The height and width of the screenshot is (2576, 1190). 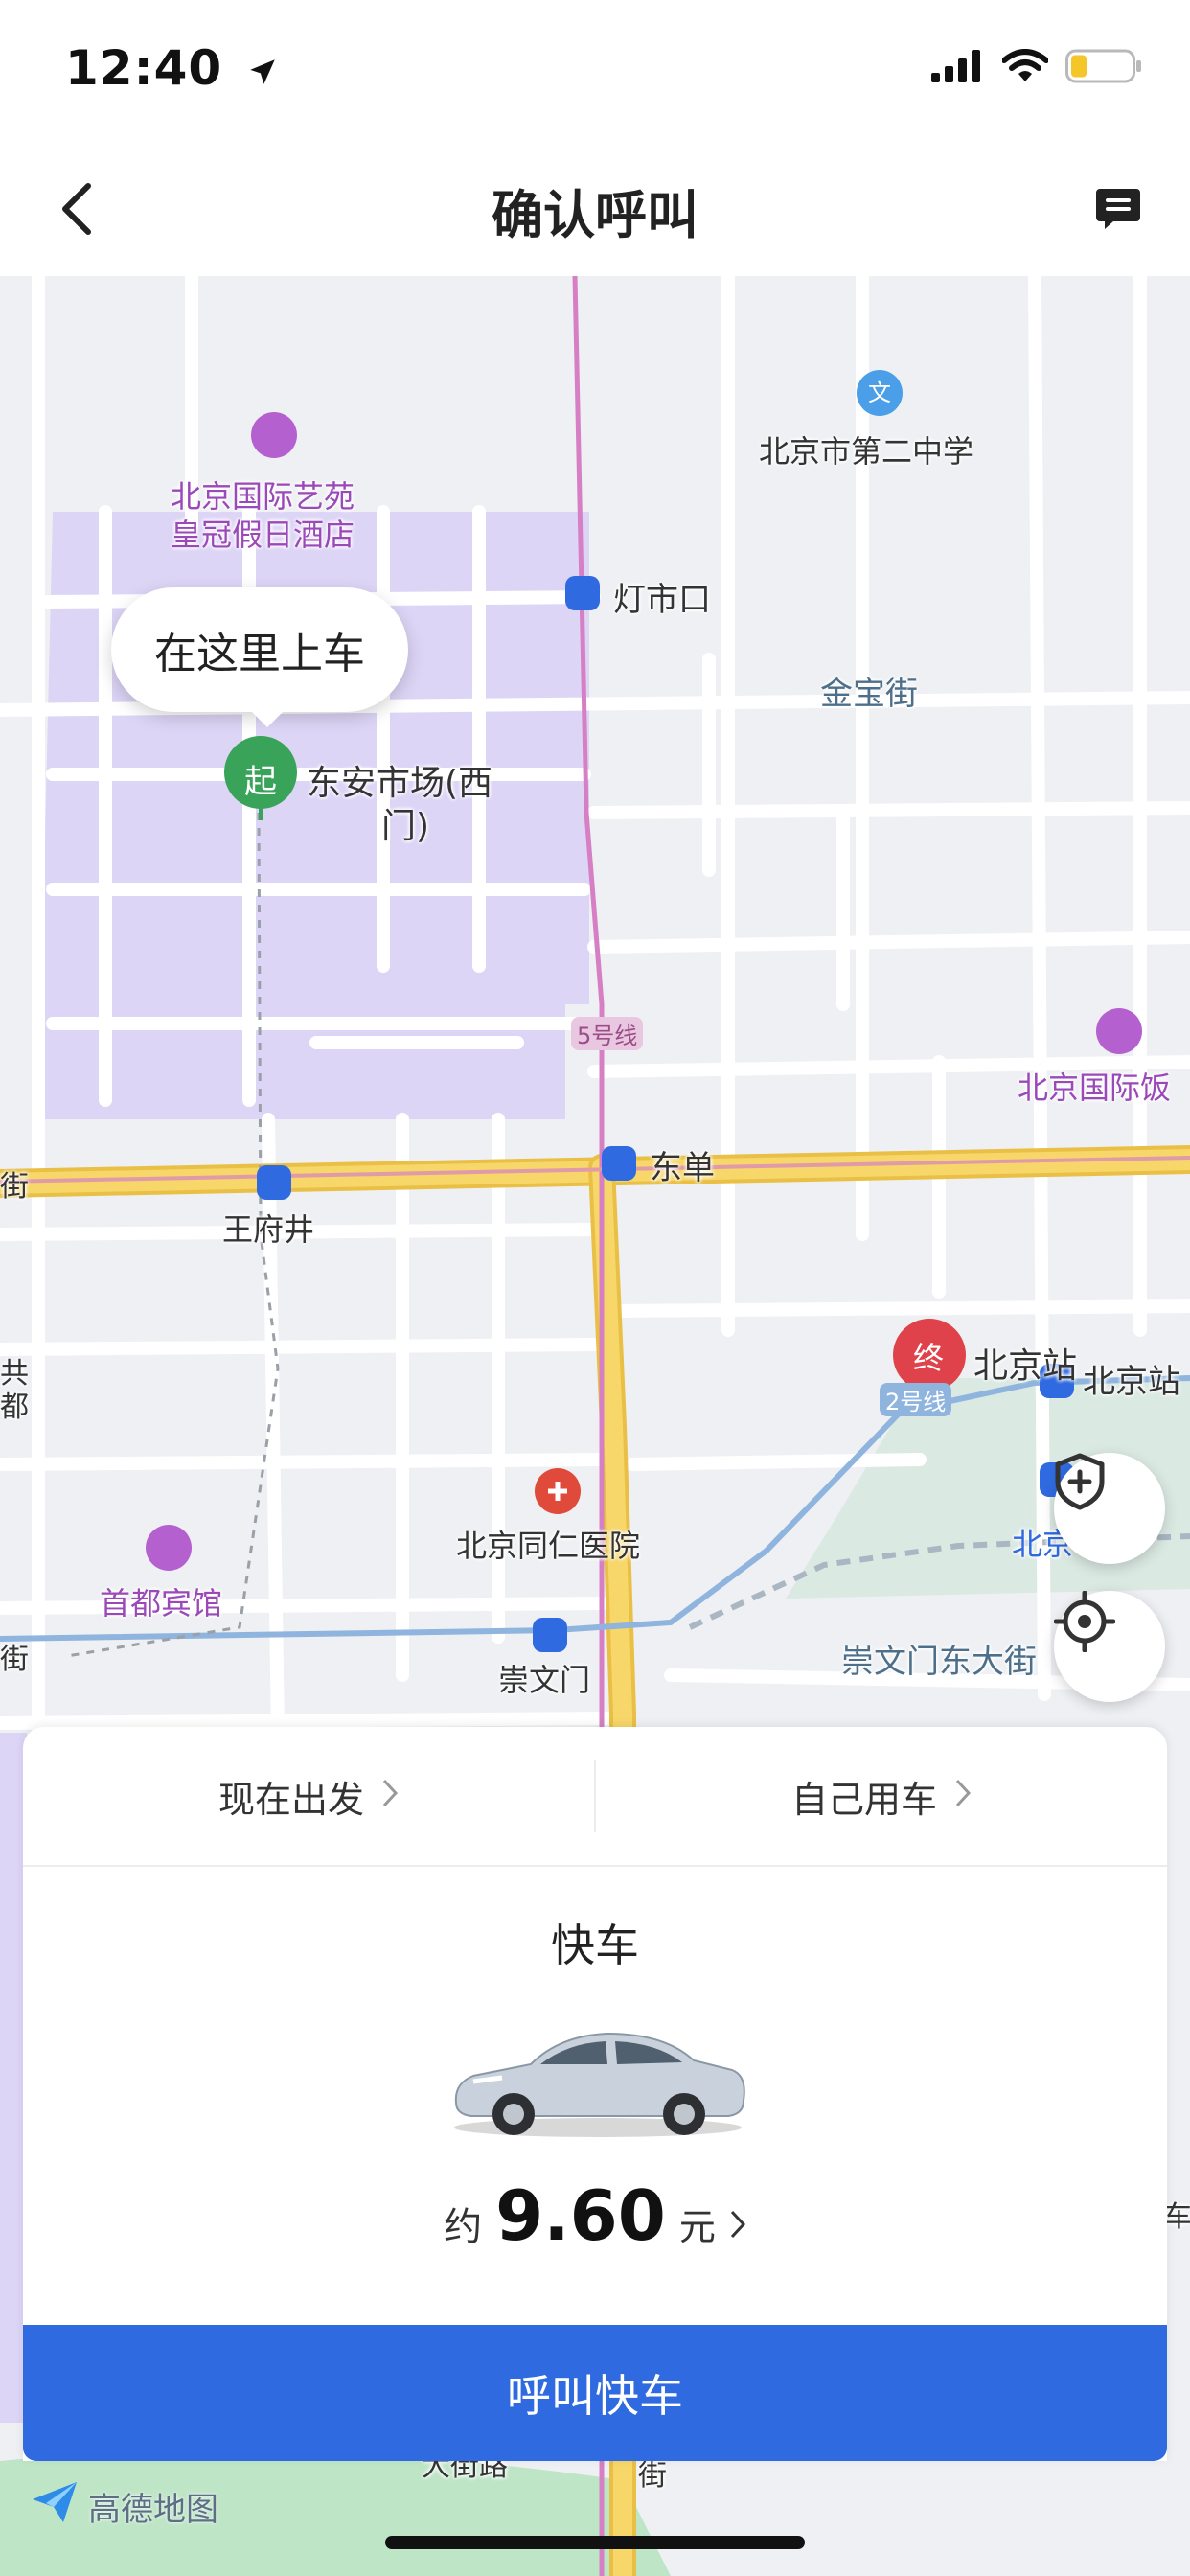 I want to click on jinbaojie-label: 金宝街, so click(x=869, y=694).